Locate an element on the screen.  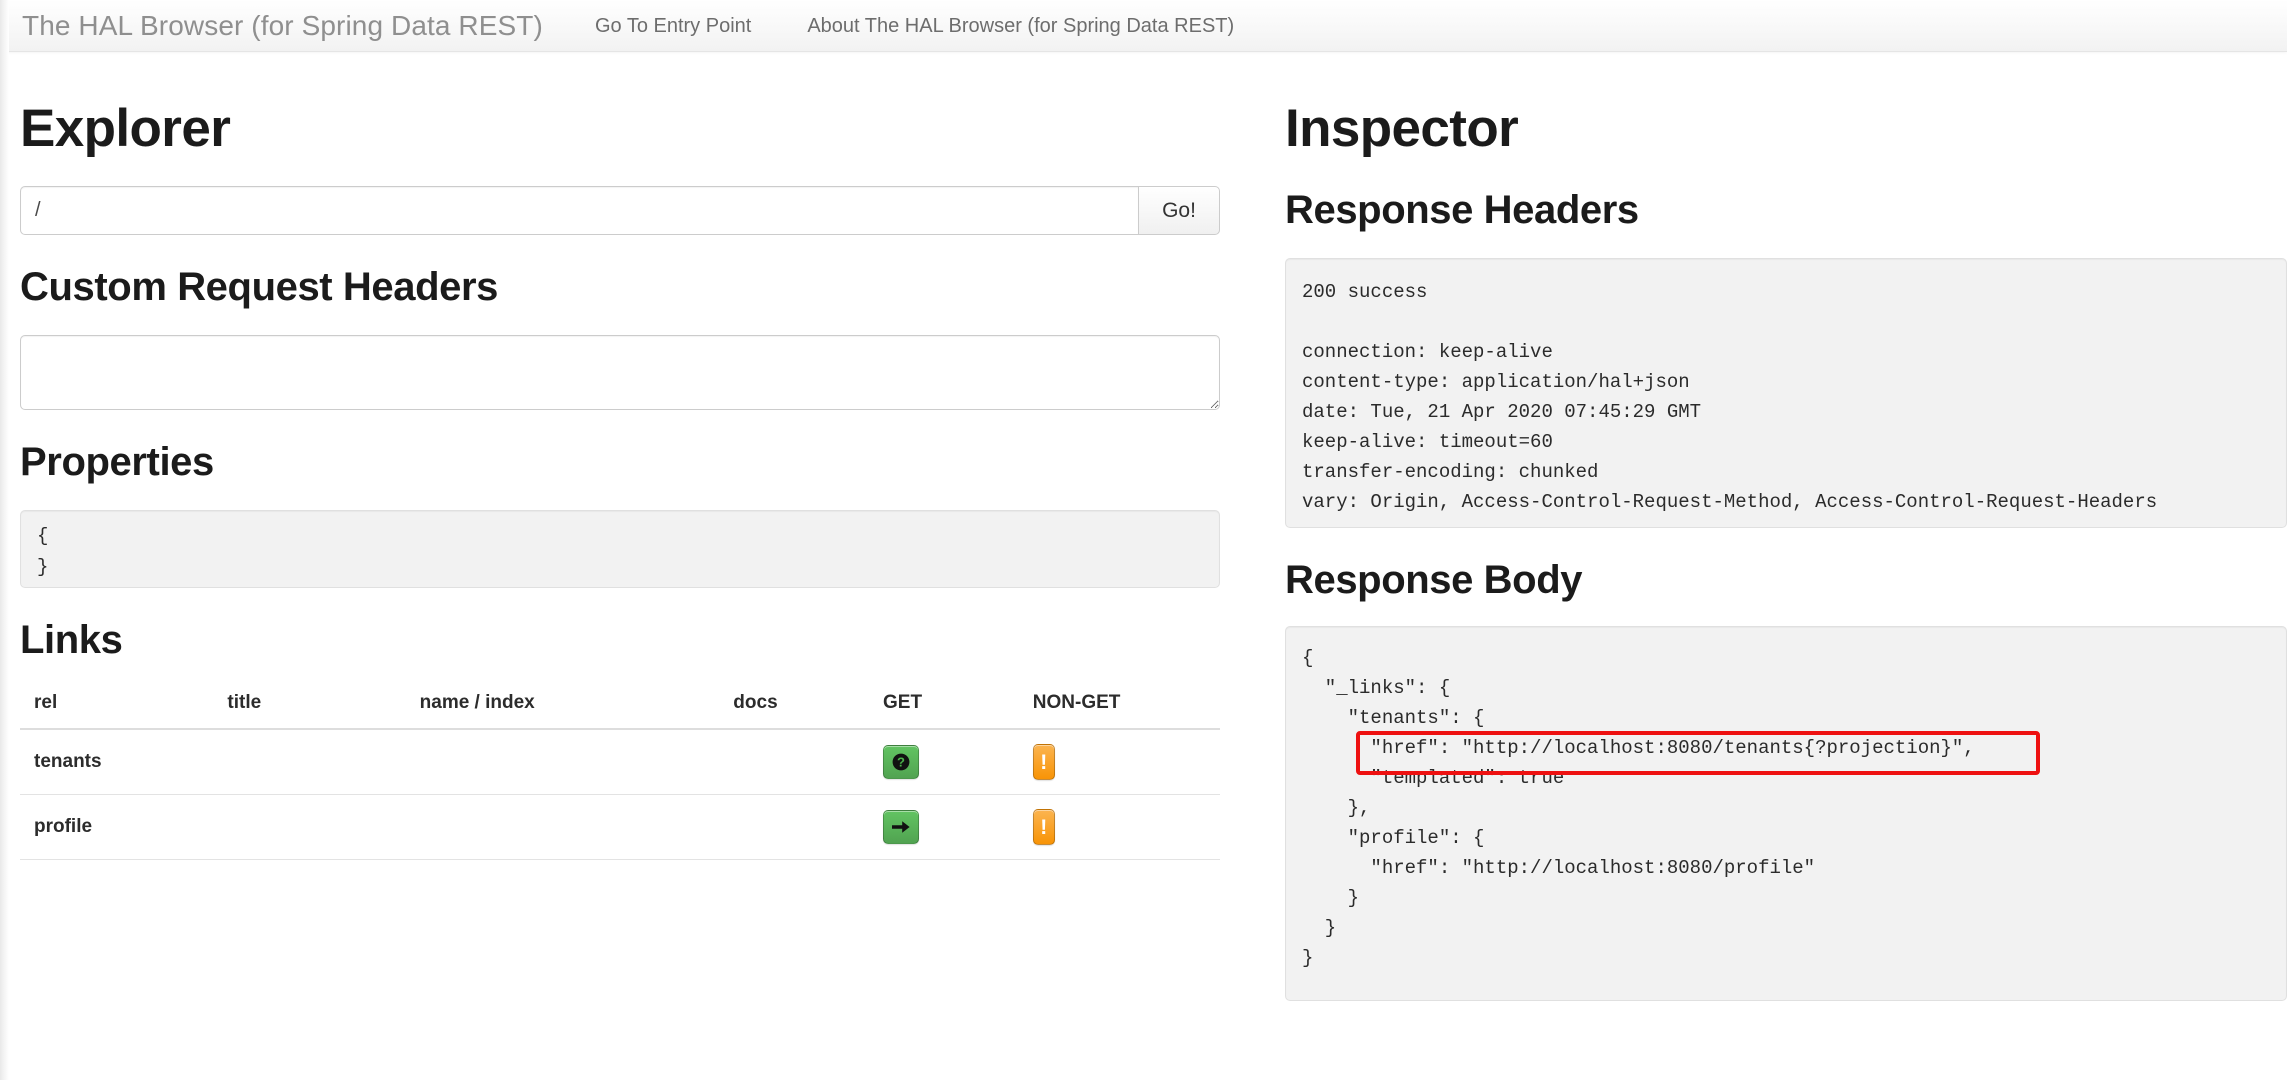
response-headers-title: Response Headers is located at coordinates (1462, 210).